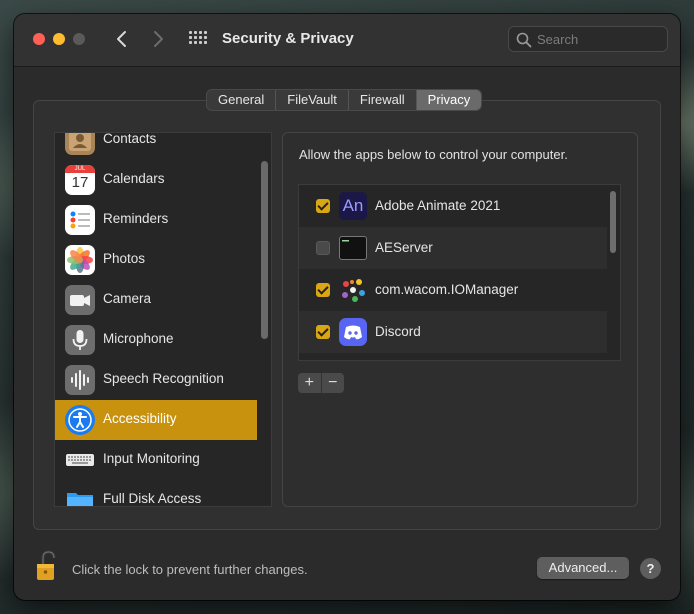 This screenshot has height=614, width=694. I want to click on reminders-icon, so click(80, 220).